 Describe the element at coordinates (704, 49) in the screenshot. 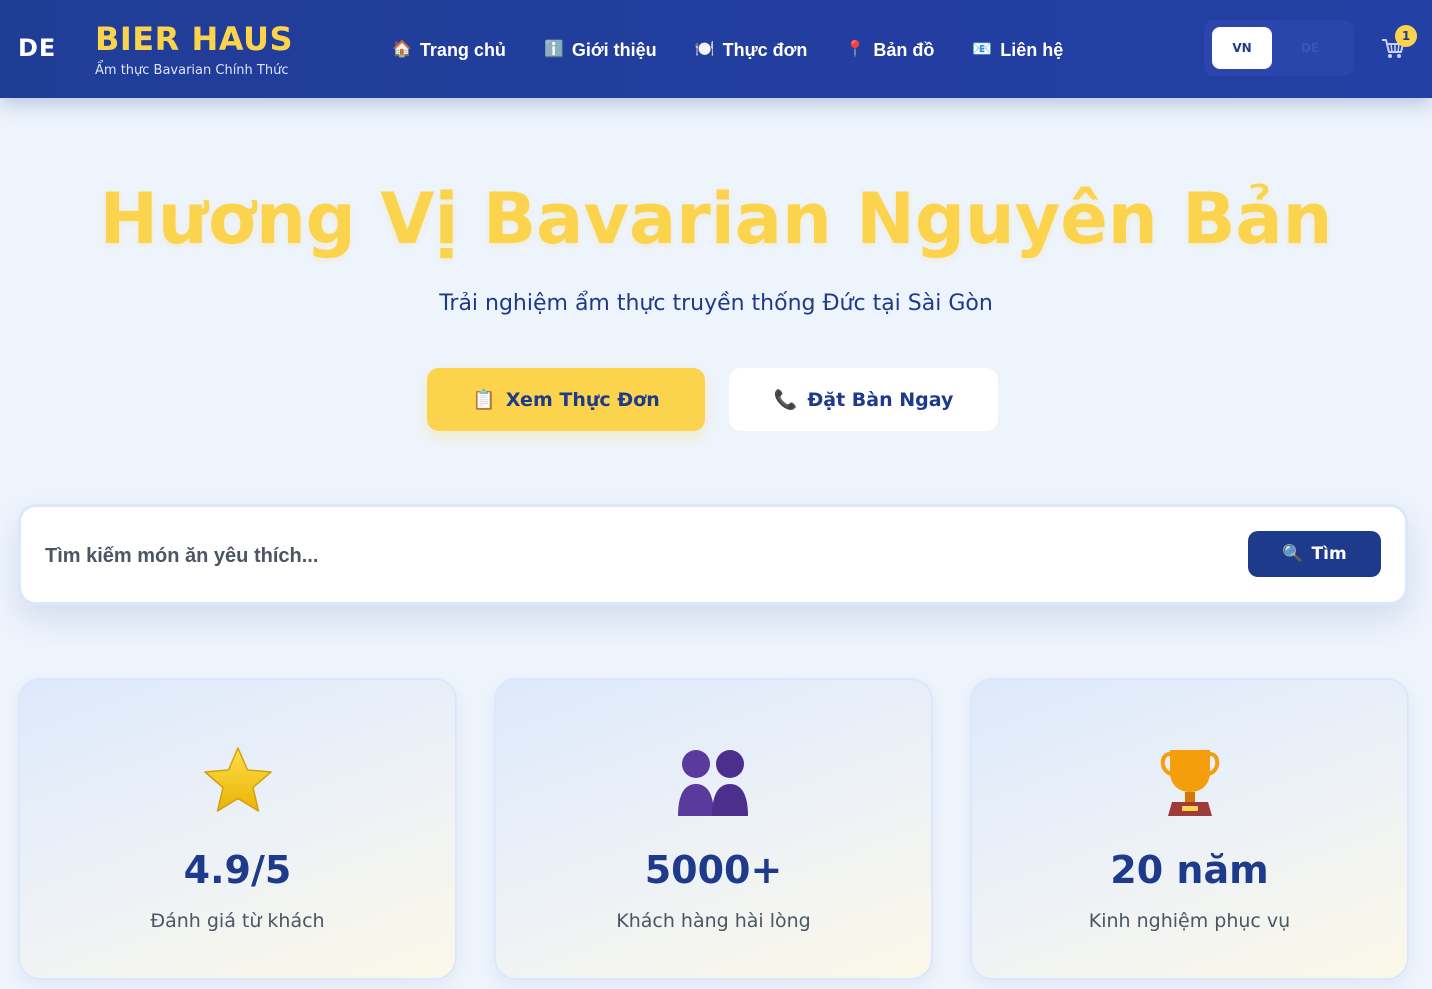

I see `plate-icon: 🍽️` at that location.